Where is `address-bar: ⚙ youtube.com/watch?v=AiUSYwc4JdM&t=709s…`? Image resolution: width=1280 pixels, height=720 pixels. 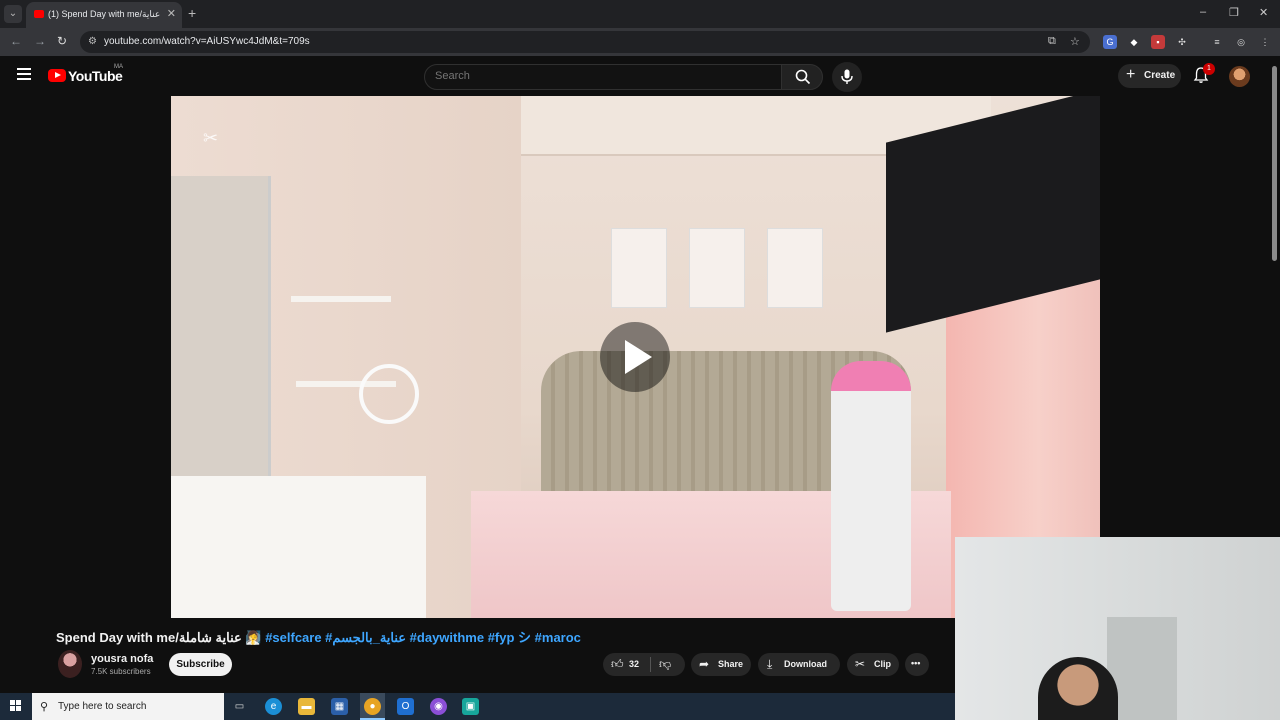 address-bar: ⚙ youtube.com/watch?v=AiUSYwc4JdM&t=709s… is located at coordinates (585, 42).